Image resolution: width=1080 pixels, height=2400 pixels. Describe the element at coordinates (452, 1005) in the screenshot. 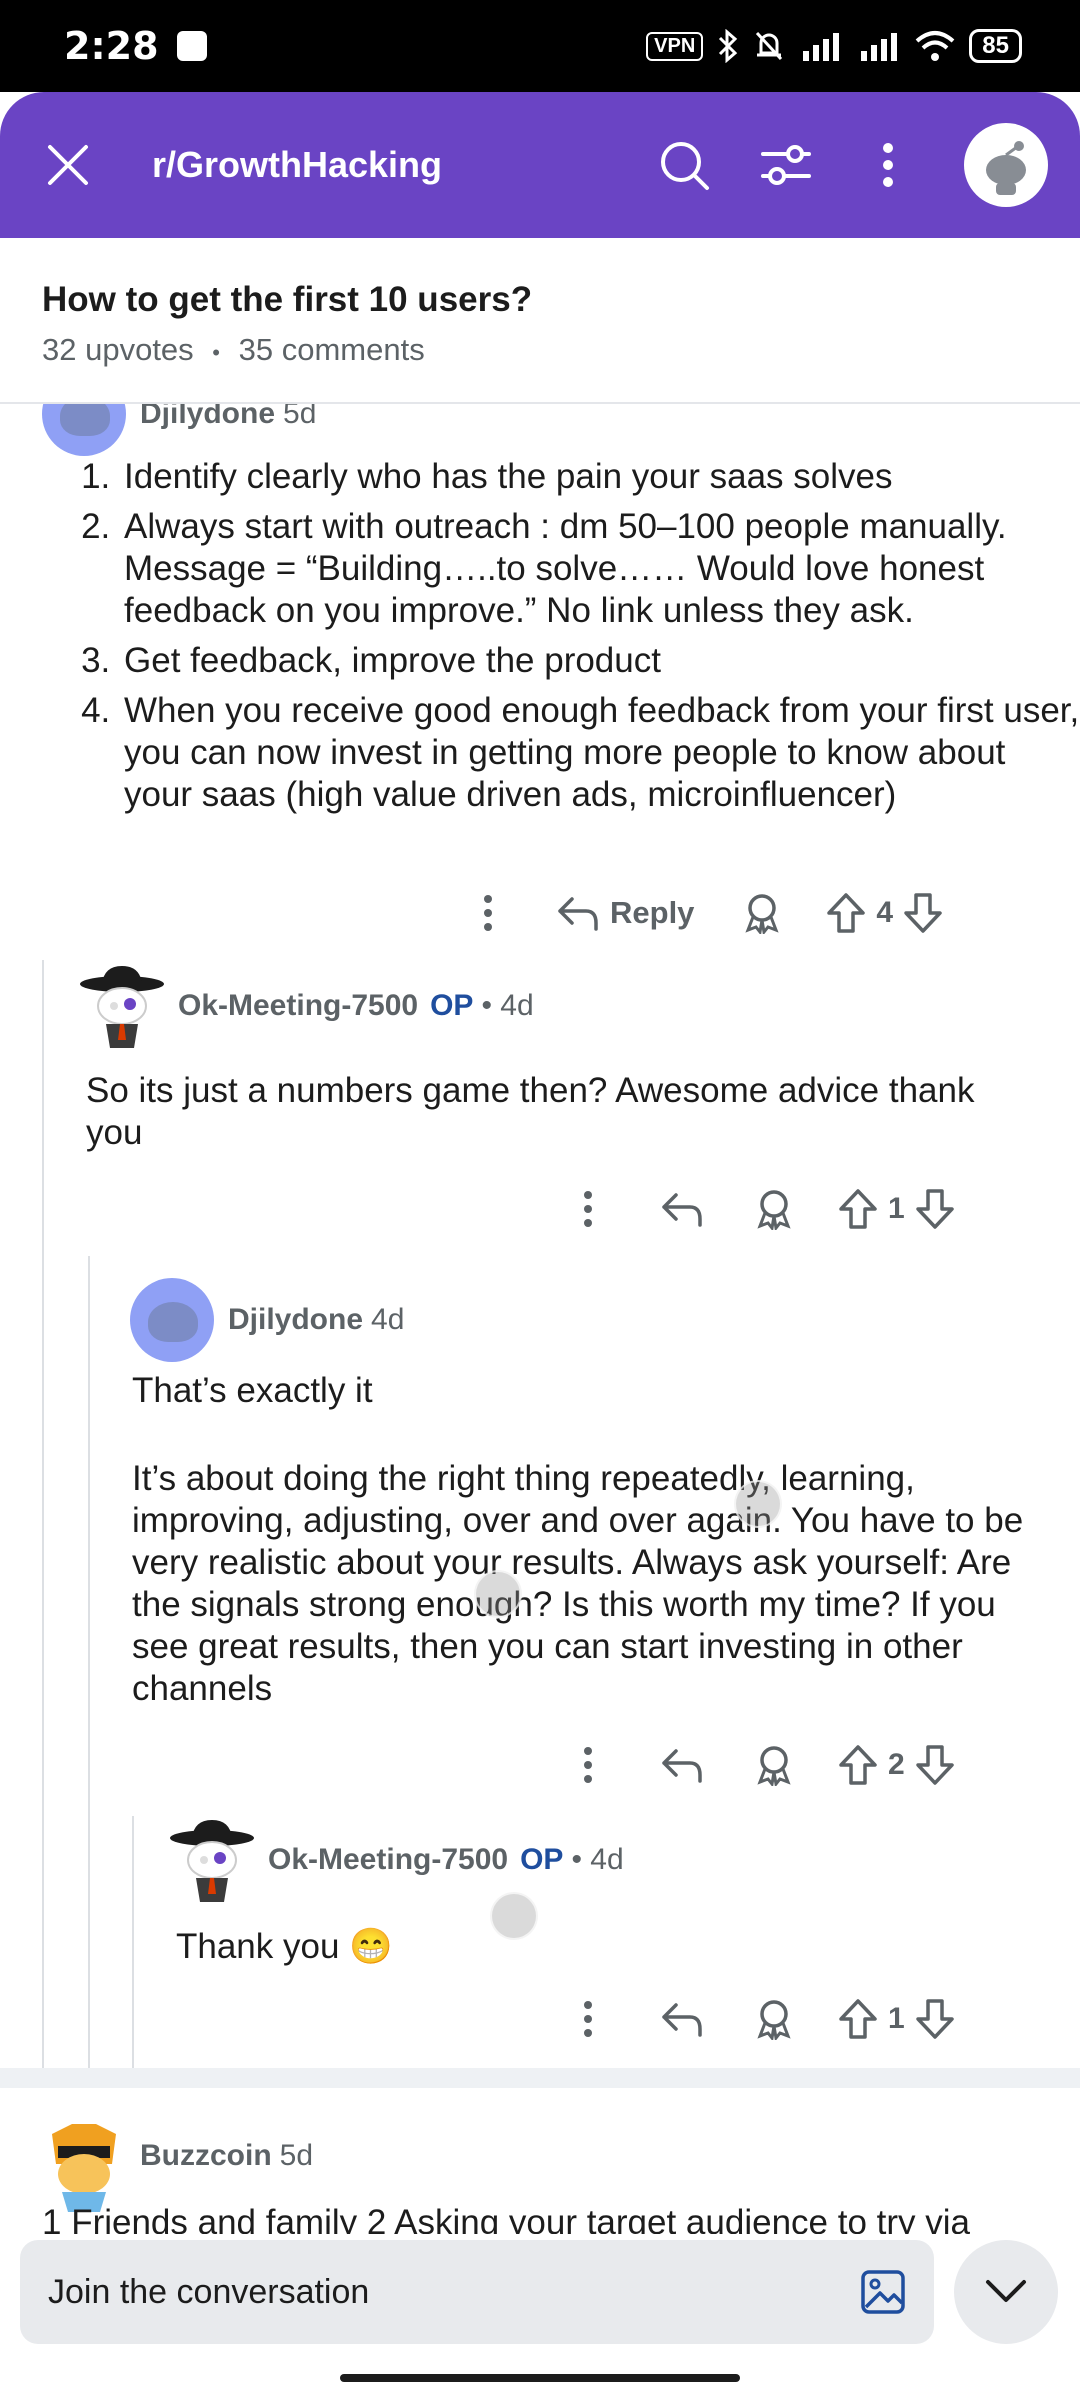

I see `op-badge: OP` at that location.